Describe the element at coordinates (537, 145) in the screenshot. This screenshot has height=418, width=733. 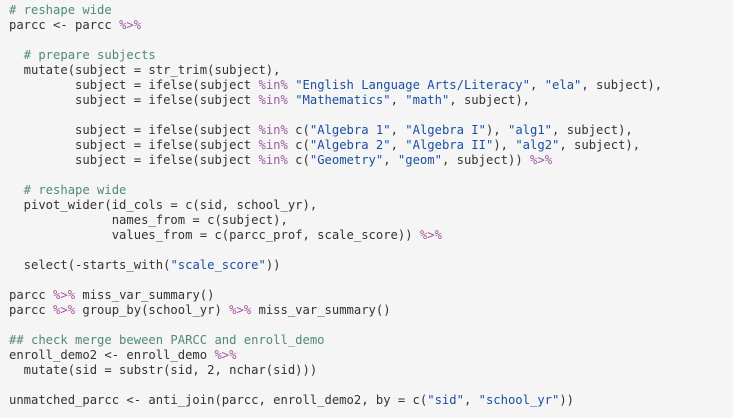
I see `code-string: "alg2"` at that location.